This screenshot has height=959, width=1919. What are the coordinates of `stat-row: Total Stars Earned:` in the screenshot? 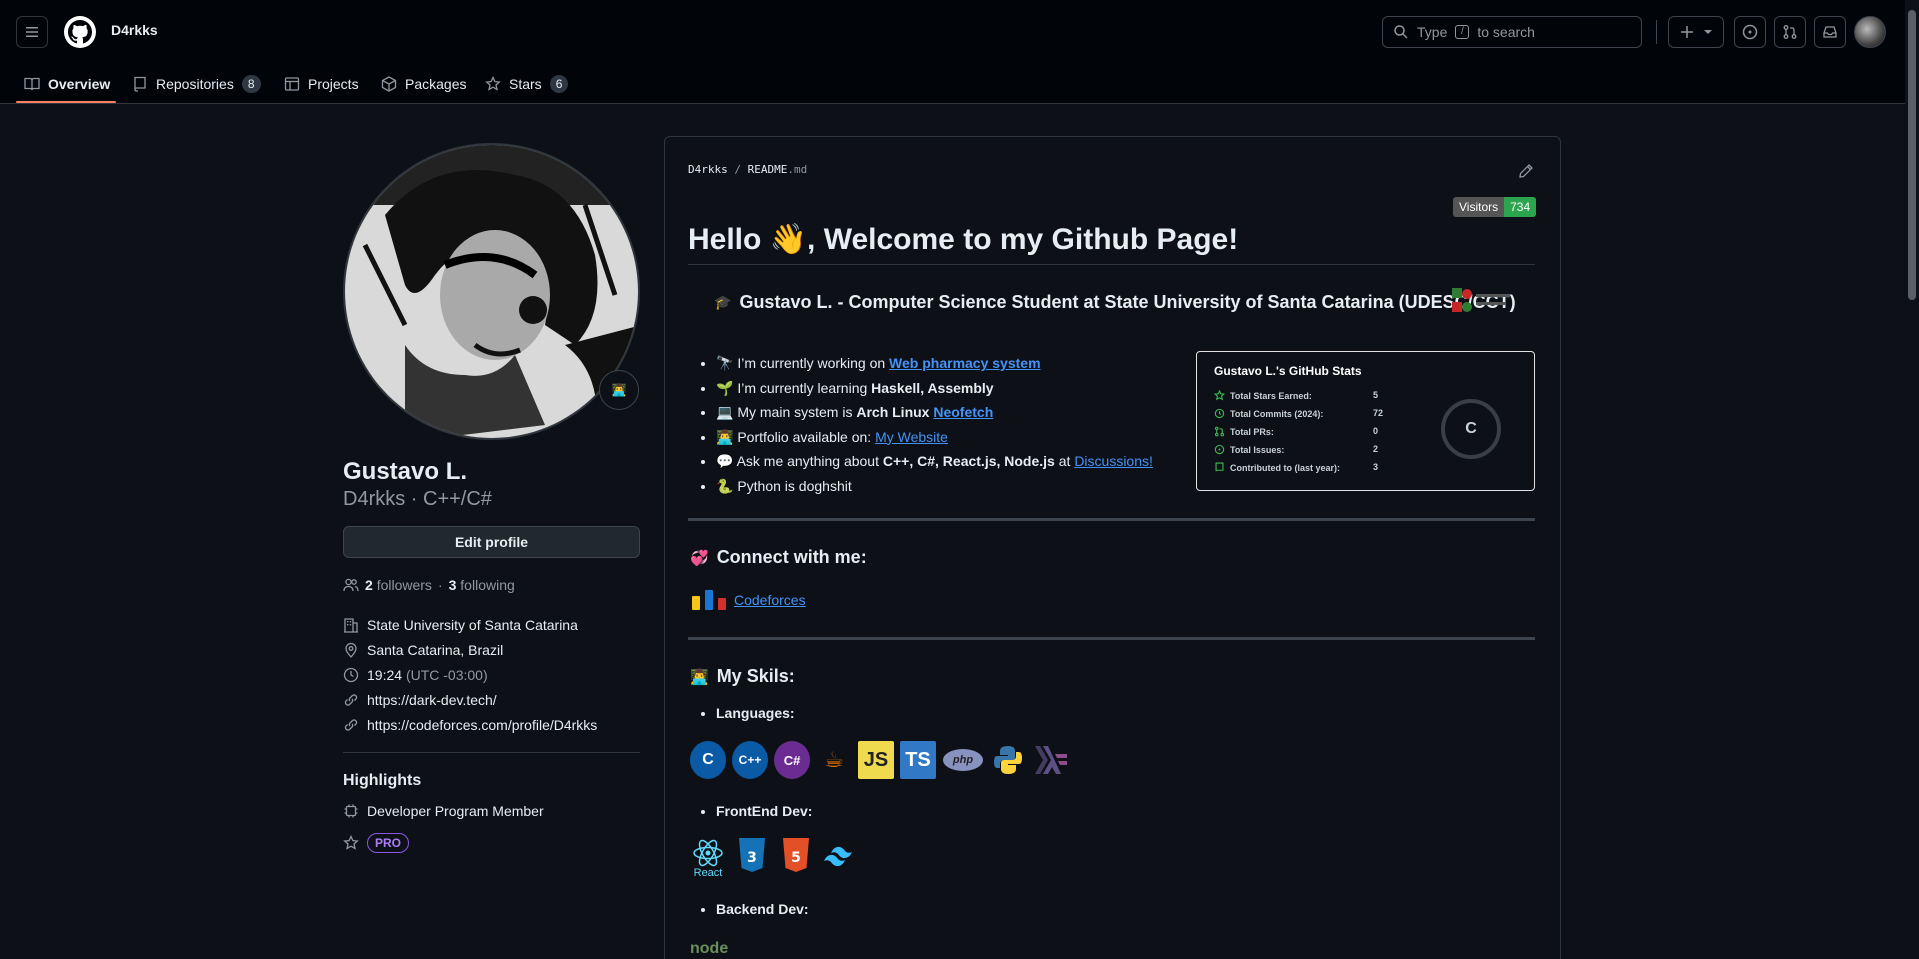 It's located at (1263, 395).